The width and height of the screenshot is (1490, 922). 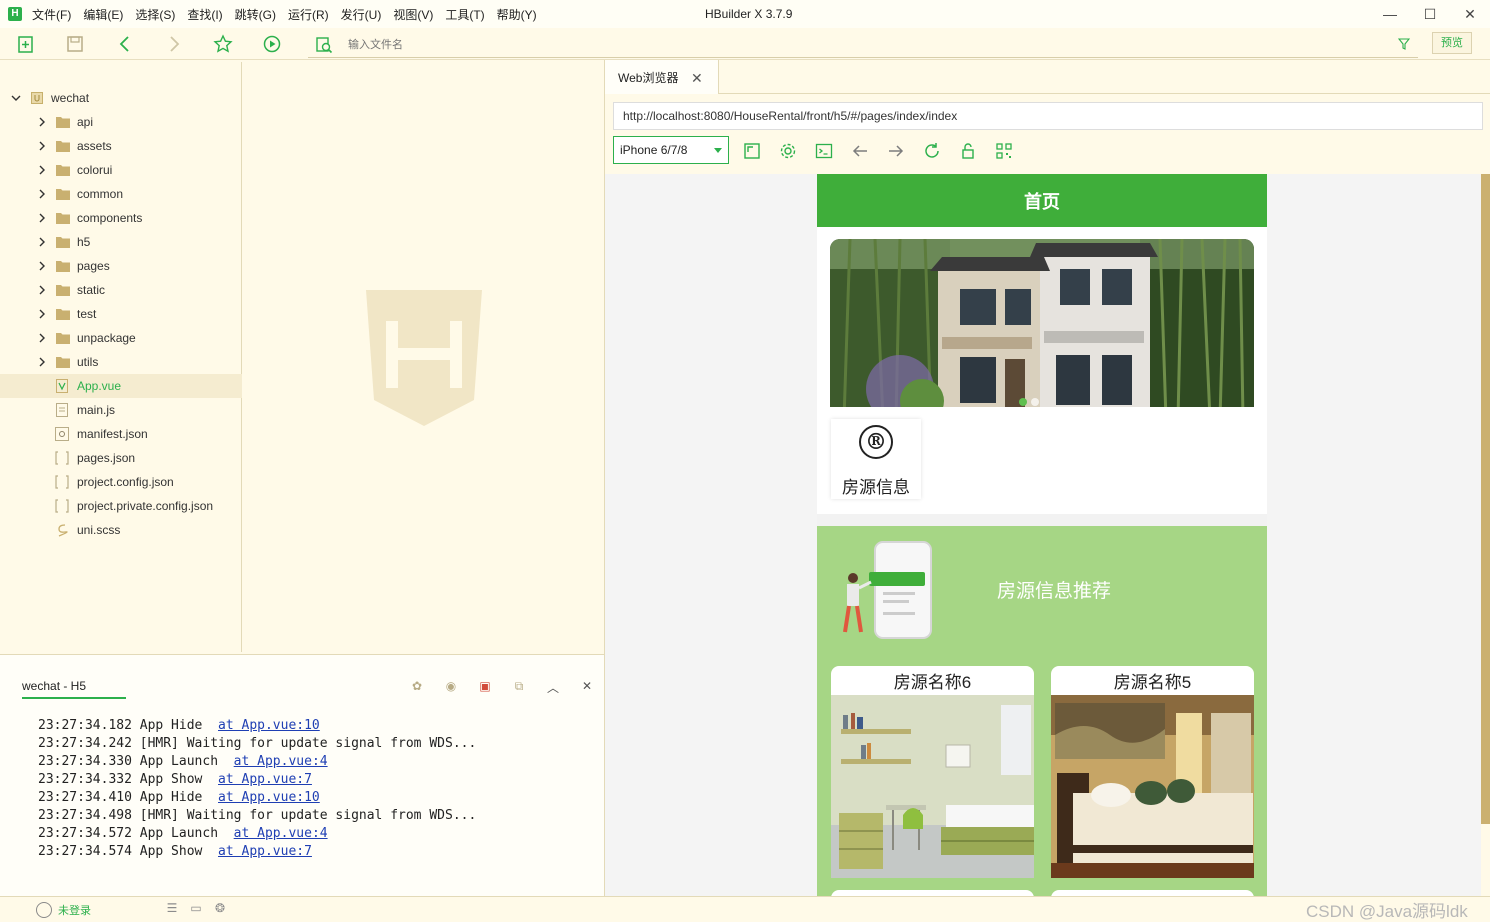 What do you see at coordinates (887, 590) in the screenshot?
I see `phone-illustration-icon` at bounding box center [887, 590].